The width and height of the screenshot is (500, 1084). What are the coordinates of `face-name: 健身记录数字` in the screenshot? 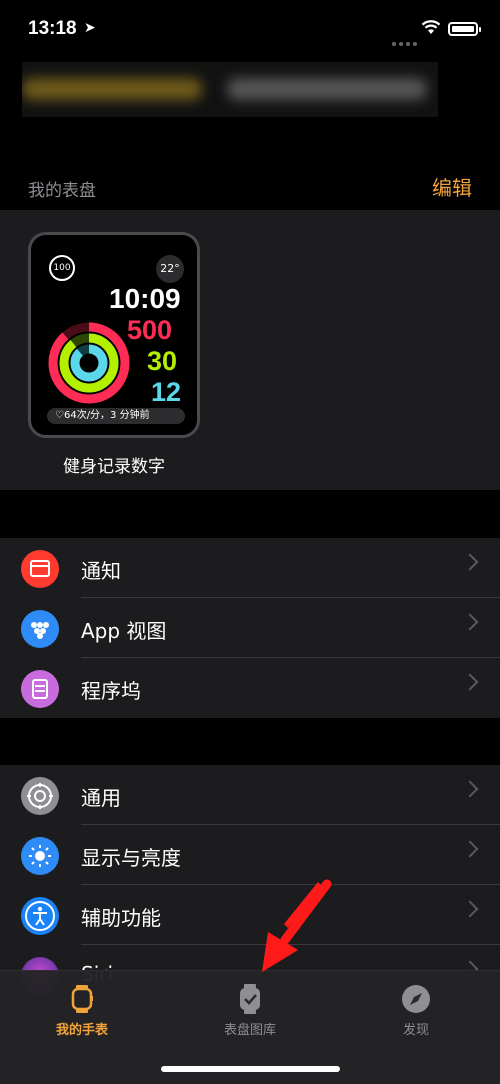 It's located at (114, 467).